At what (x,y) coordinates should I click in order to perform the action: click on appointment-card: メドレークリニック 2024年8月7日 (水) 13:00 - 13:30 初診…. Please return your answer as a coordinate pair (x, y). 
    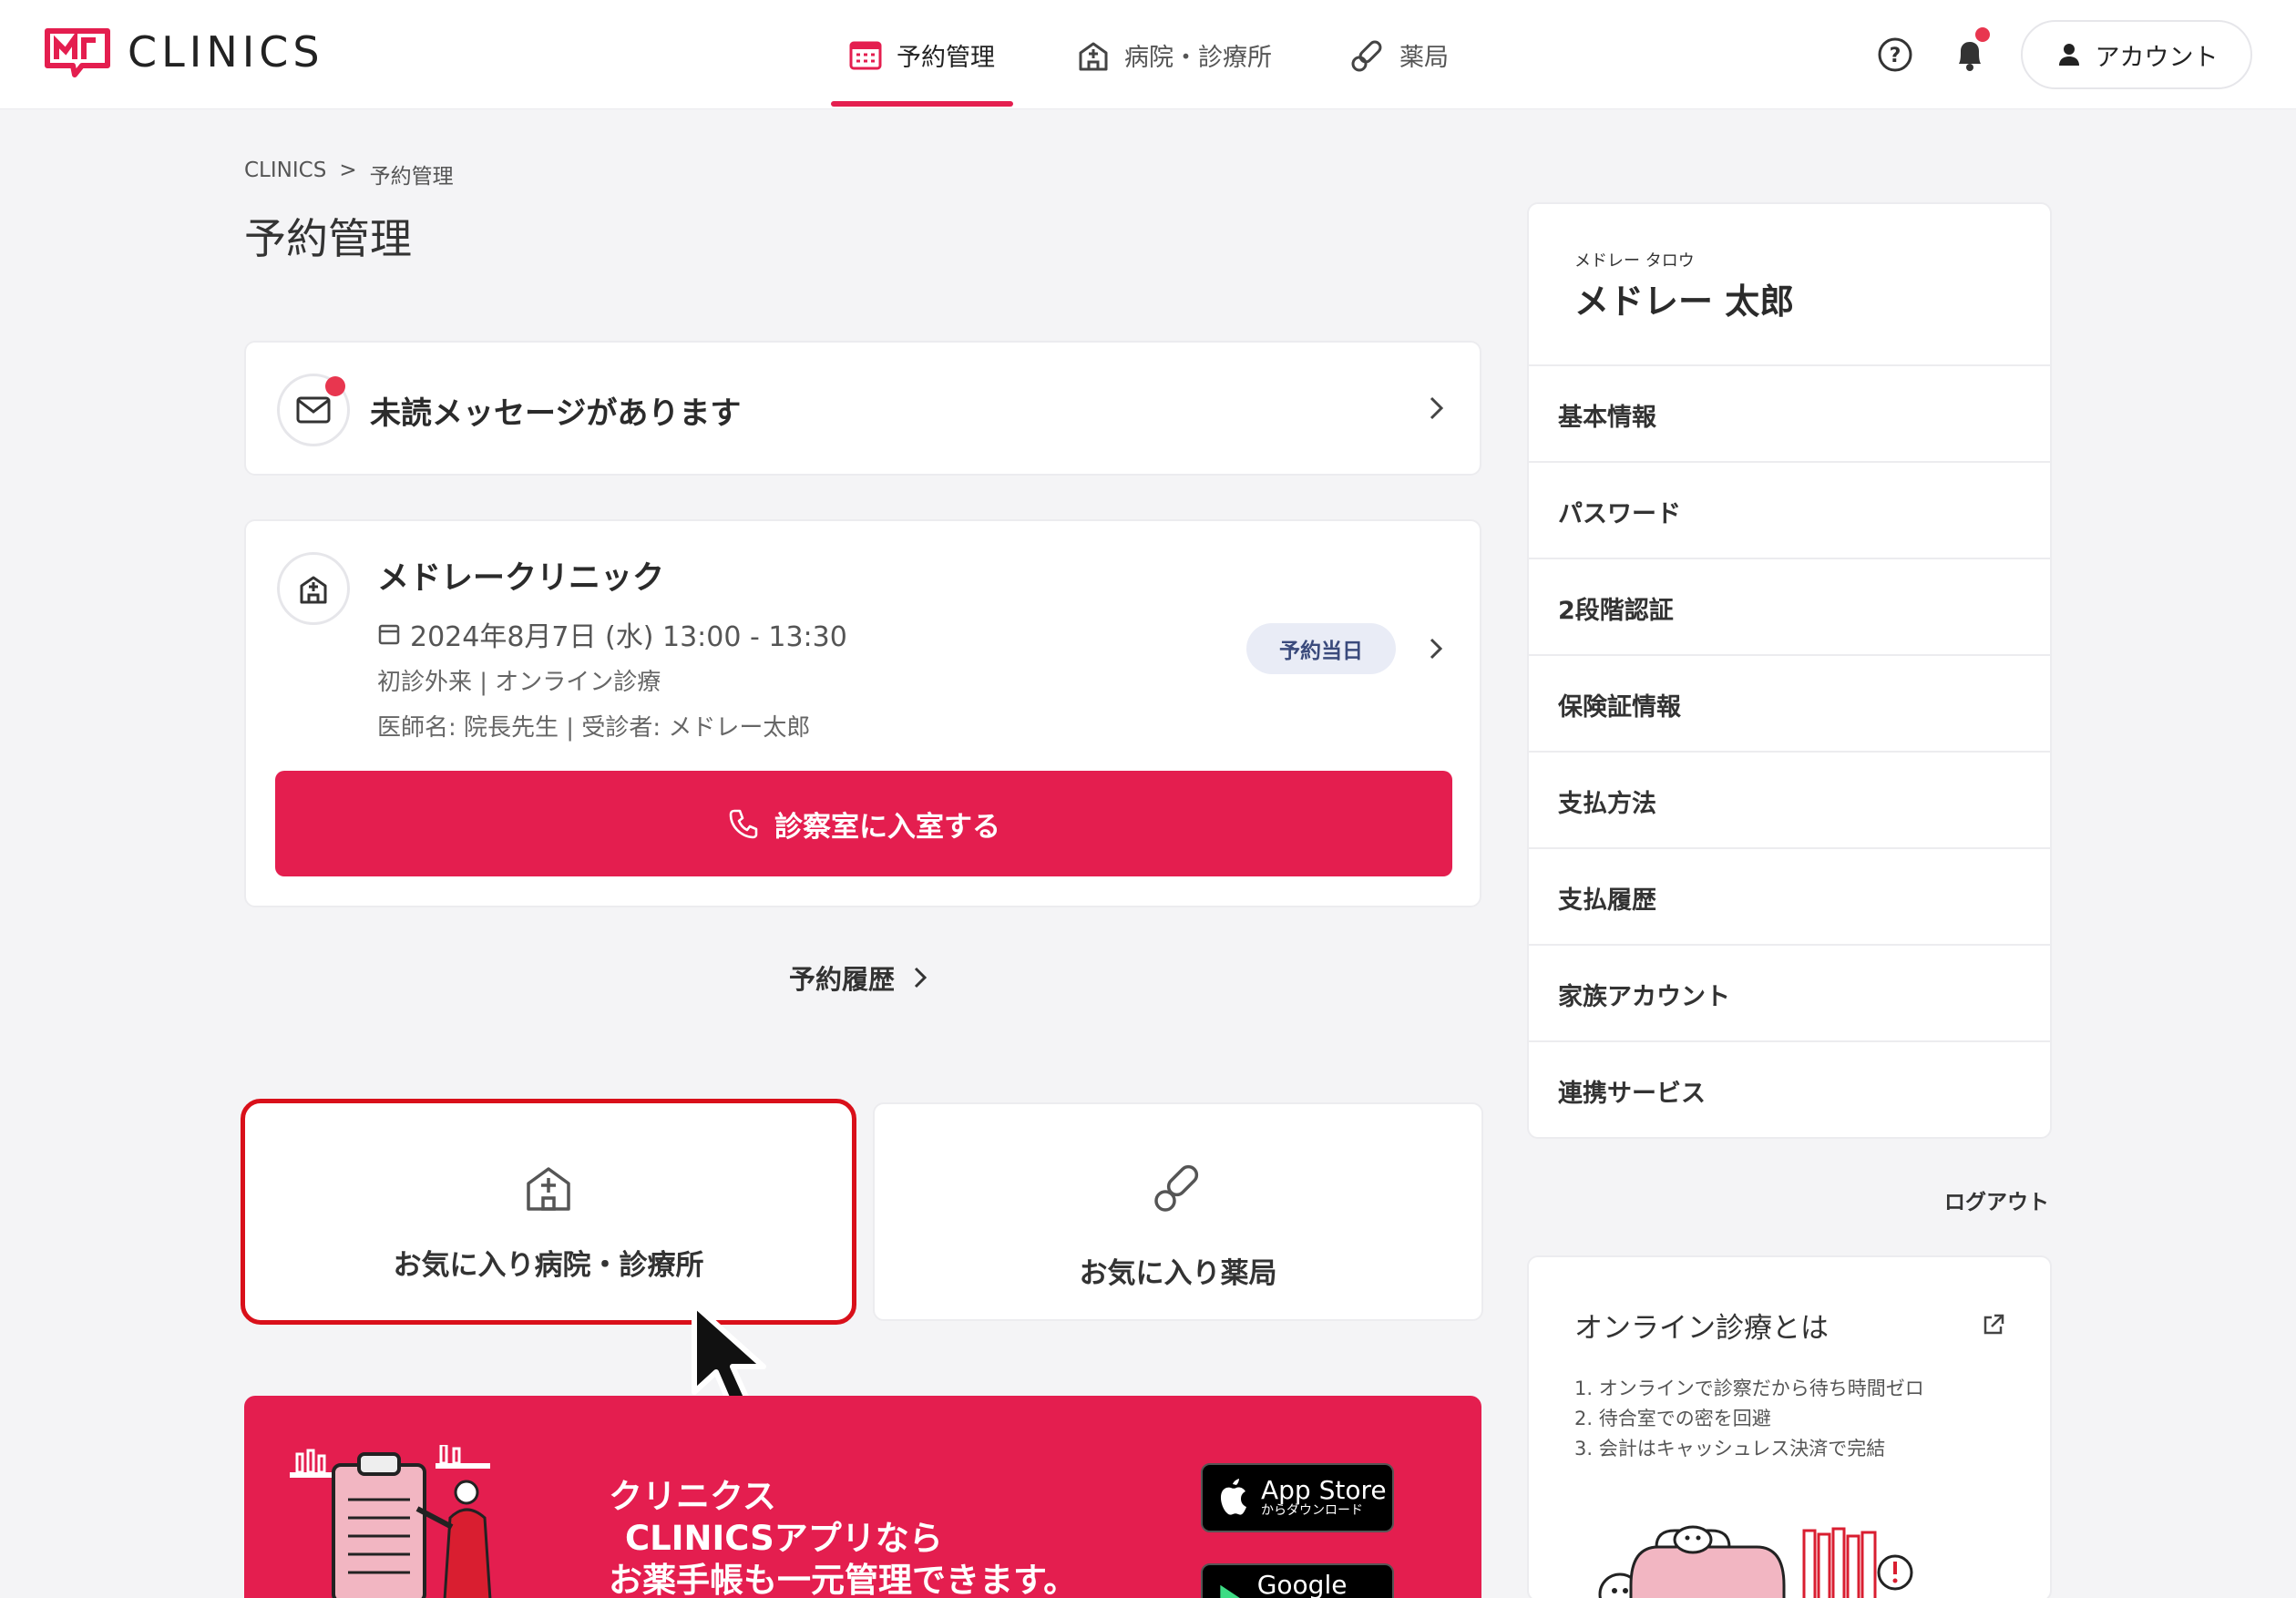
    Looking at the image, I should click on (863, 713).